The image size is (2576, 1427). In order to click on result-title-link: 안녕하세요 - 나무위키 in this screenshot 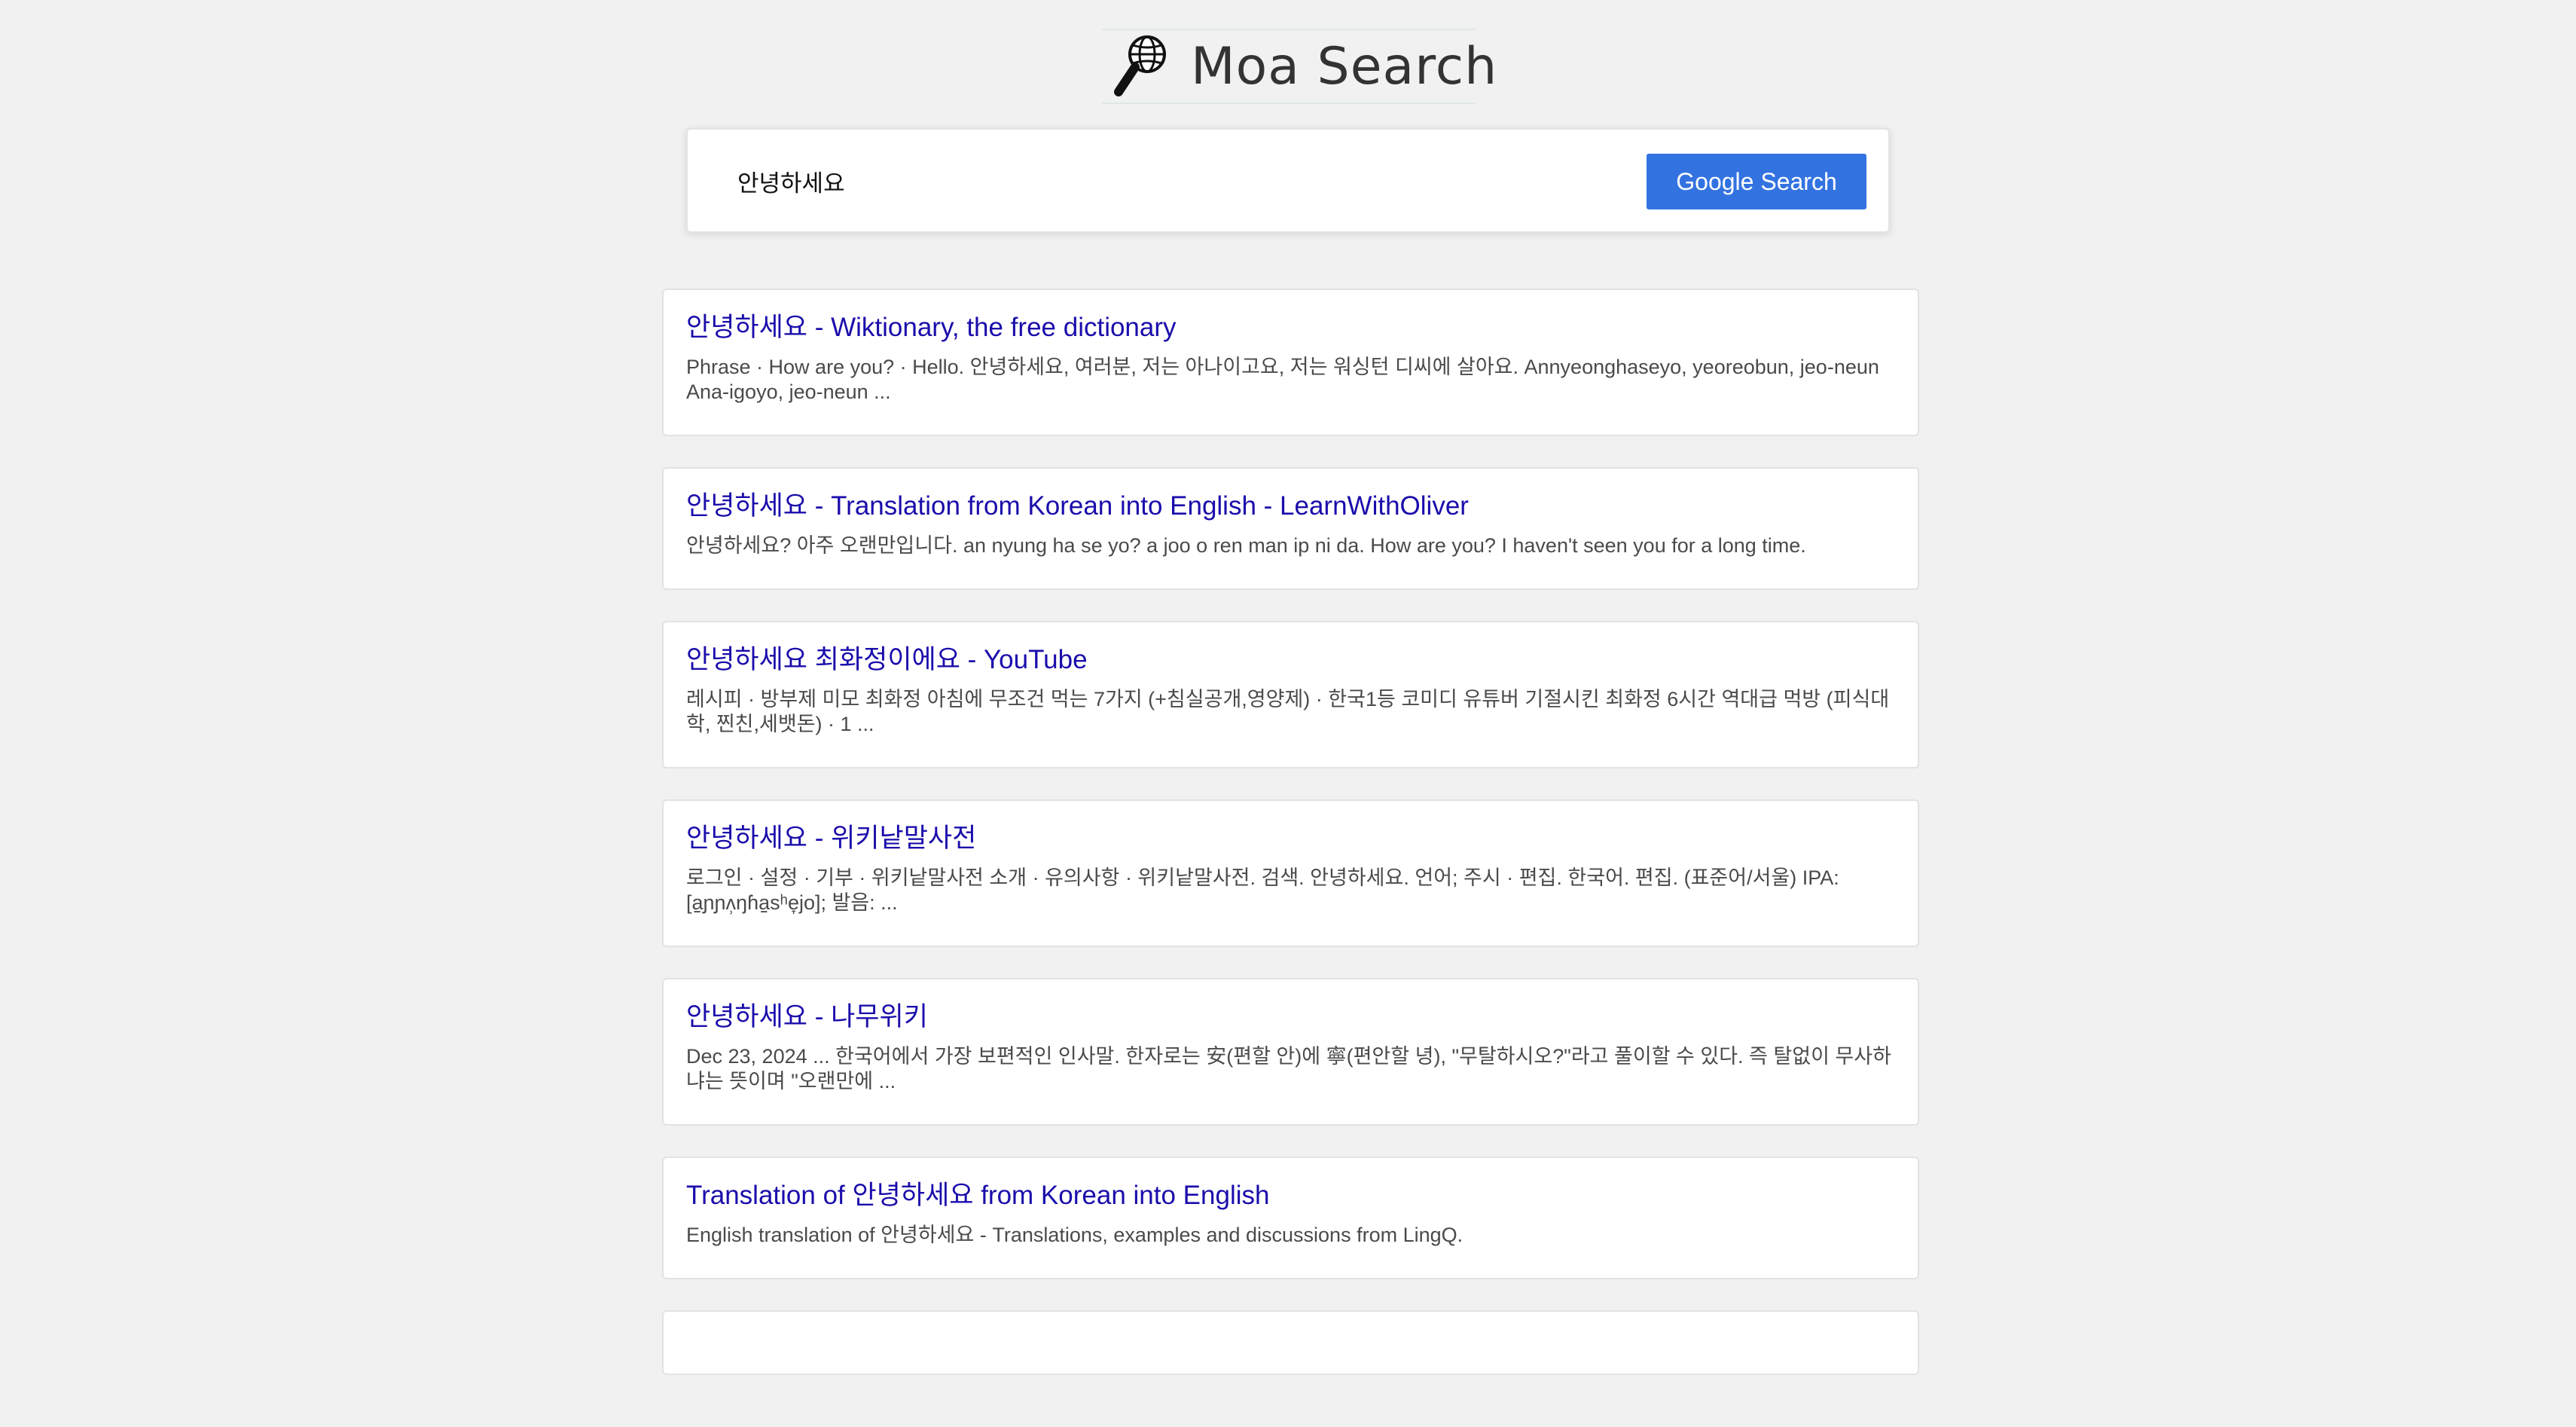, I will do `click(1291, 1018)`.